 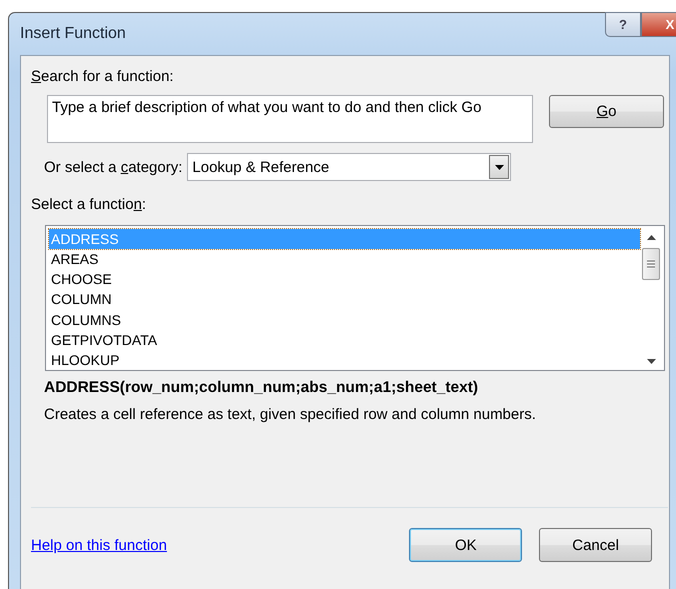 What do you see at coordinates (651, 264) in the screenshot?
I see `scrollbar-thumb` at bounding box center [651, 264].